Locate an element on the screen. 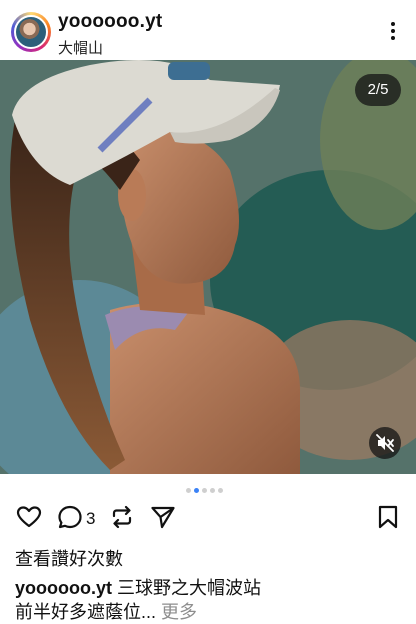 Image resolution: width=416 pixels, height=624 pixels. post-username: yoooooo.yt is located at coordinates (110, 22).